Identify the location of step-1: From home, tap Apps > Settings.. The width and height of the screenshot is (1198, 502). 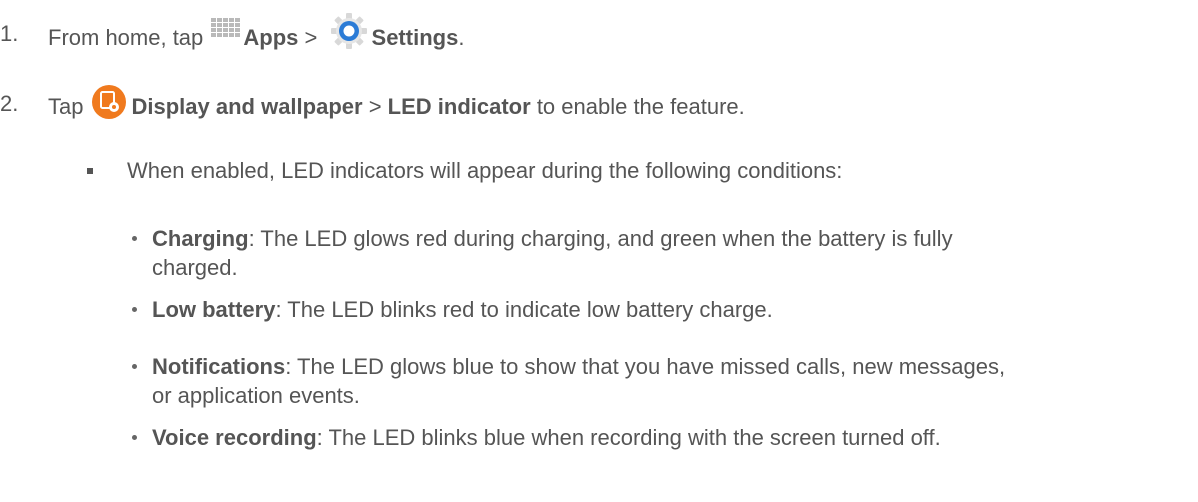
(256, 35).